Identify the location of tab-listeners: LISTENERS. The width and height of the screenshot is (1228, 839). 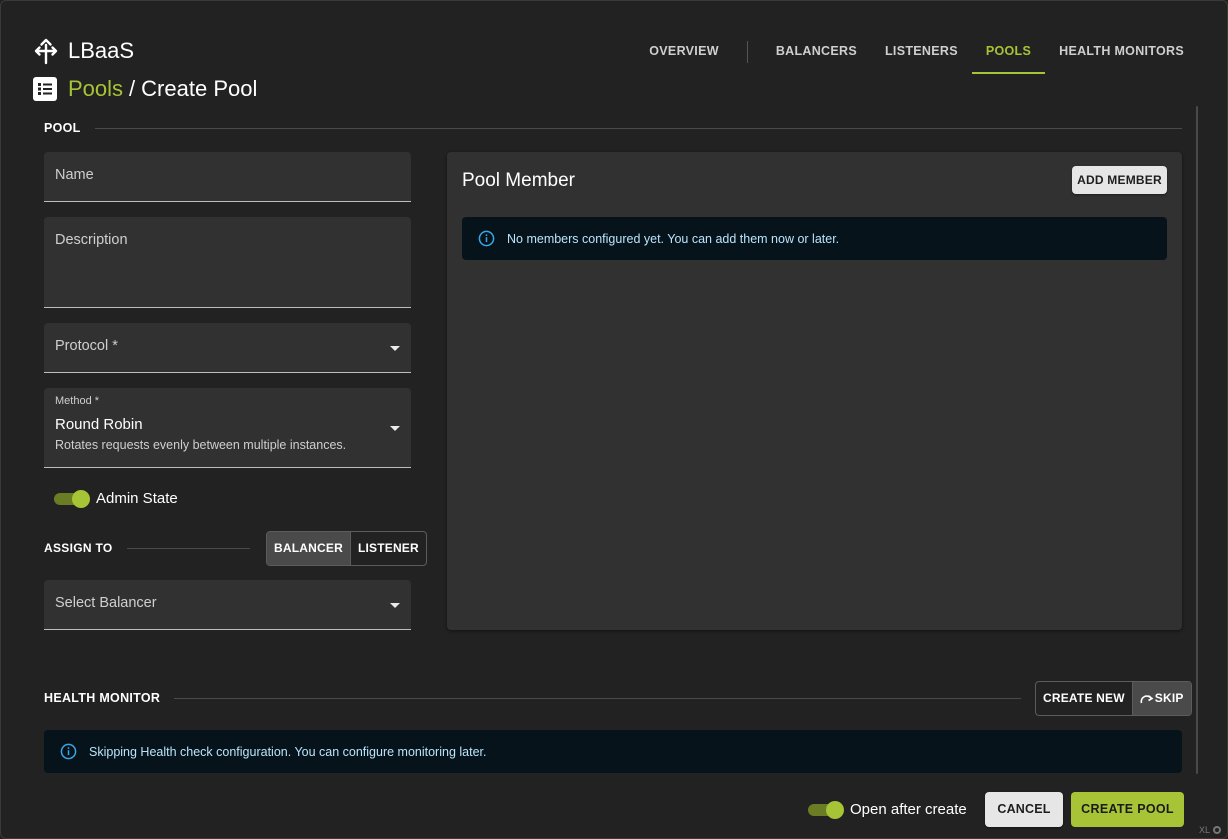
(921, 52).